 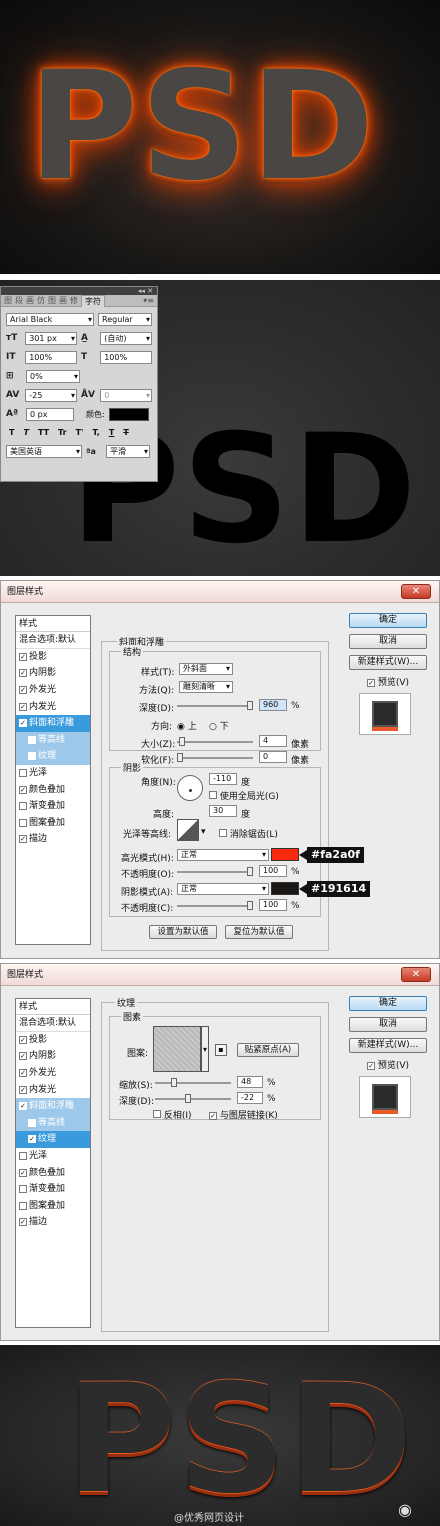 What do you see at coordinates (285, 854) in the screenshot?
I see `highlight-color-swatch` at bounding box center [285, 854].